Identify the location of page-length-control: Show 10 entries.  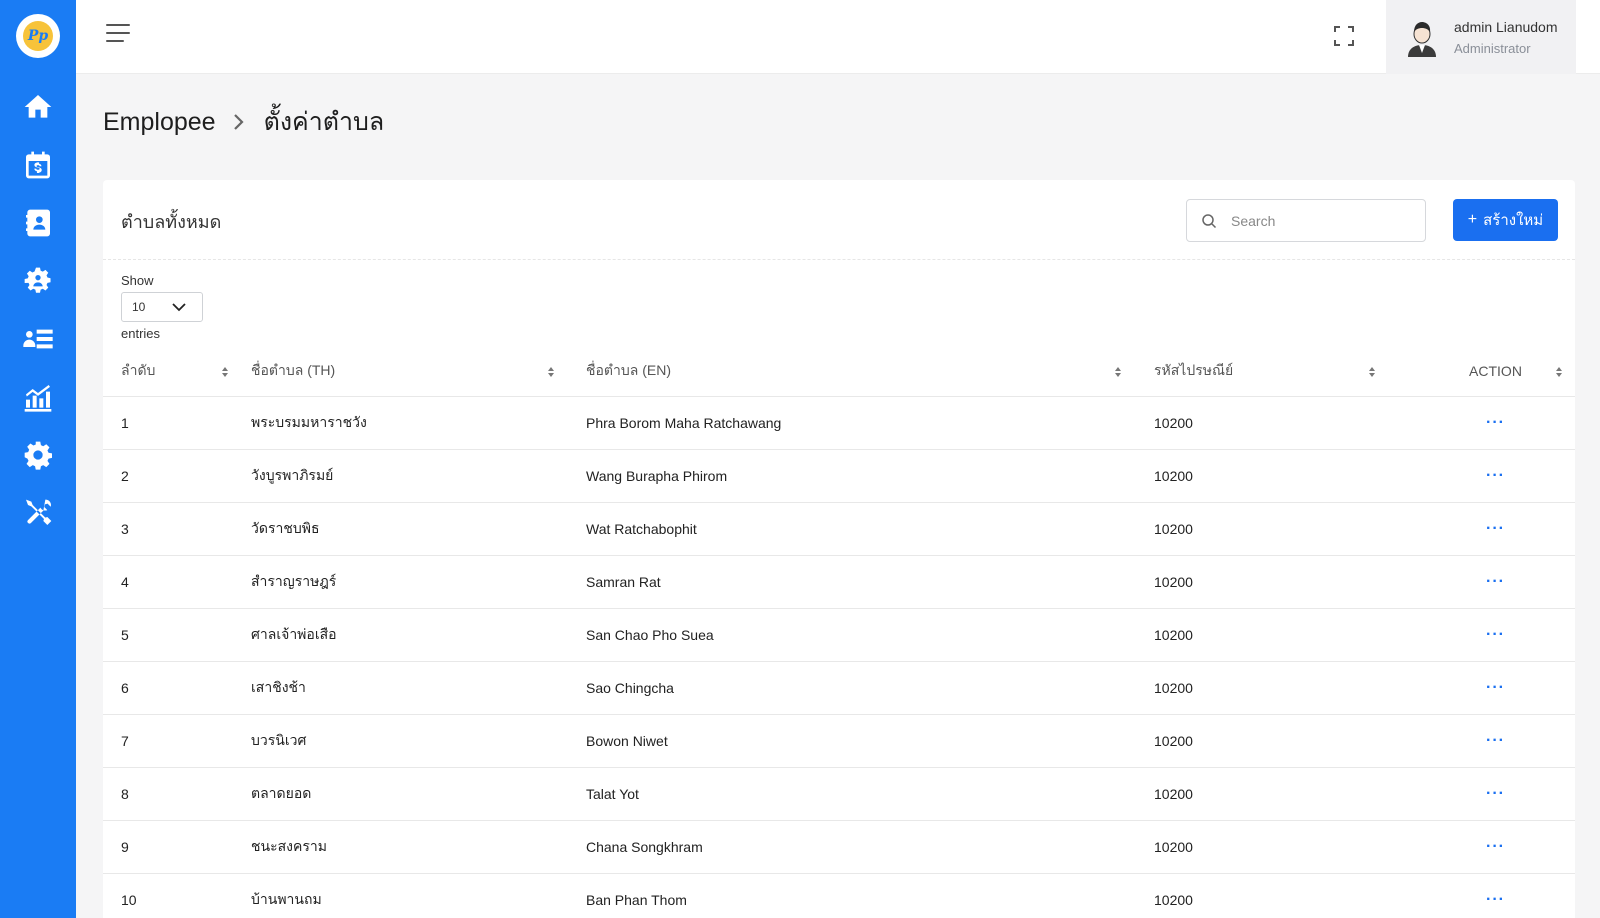
(162, 307).